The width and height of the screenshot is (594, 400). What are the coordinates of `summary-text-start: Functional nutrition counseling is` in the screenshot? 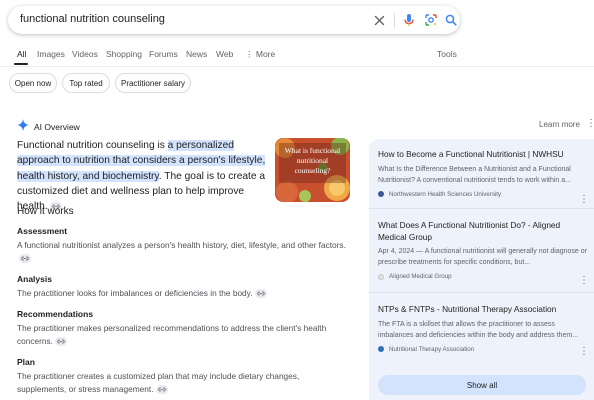 It's located at (92, 145).